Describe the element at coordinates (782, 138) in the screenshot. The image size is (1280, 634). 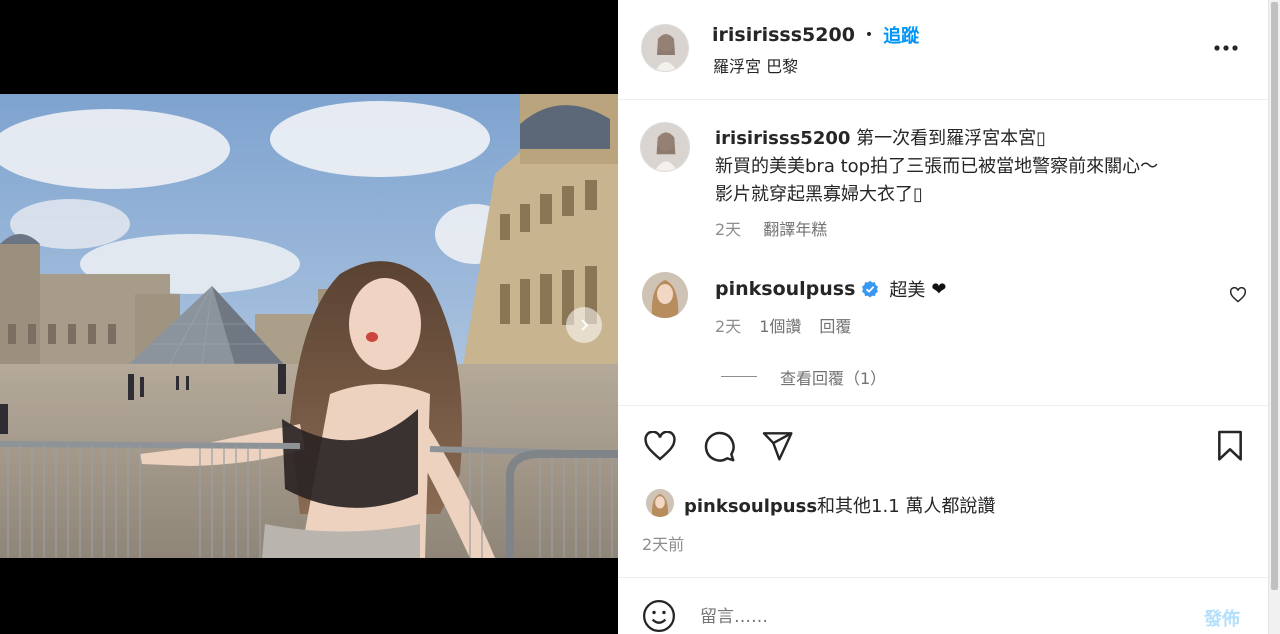
I see `caption-username: irisirisss5200` at that location.